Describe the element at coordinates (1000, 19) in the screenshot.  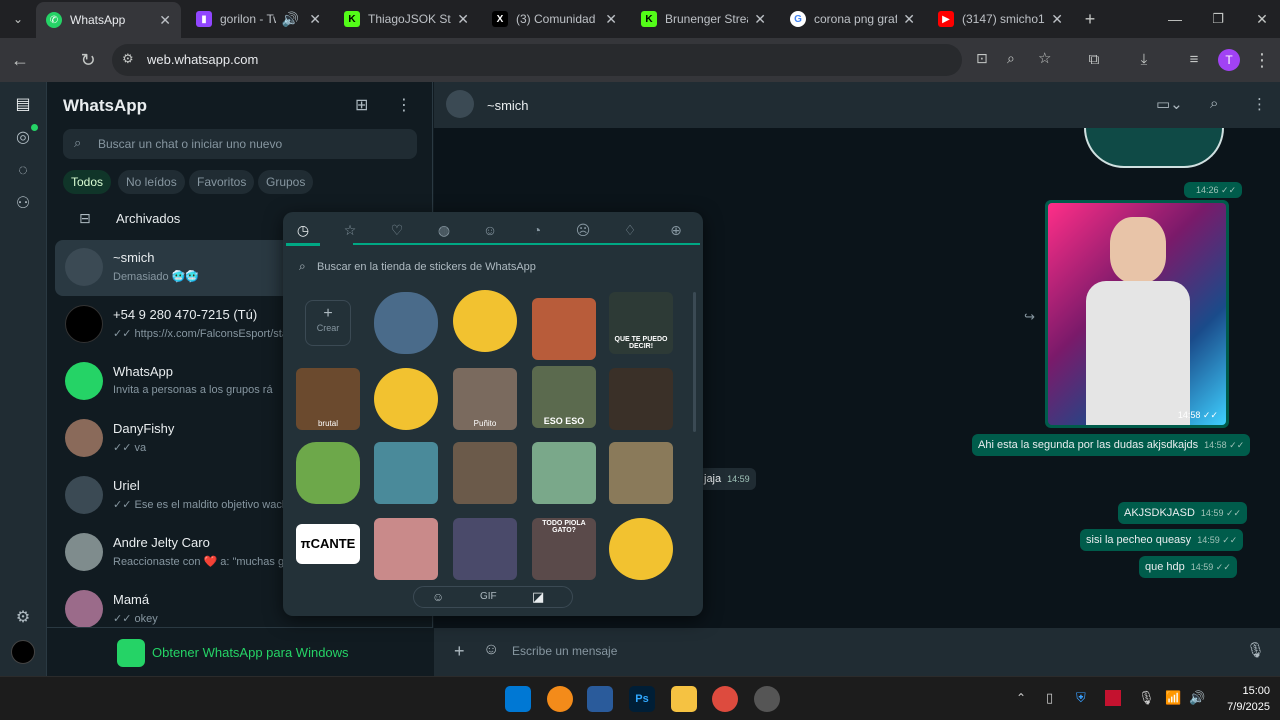
I see `tab-youtube: ▶ (3147) smicho15 ✕` at that location.